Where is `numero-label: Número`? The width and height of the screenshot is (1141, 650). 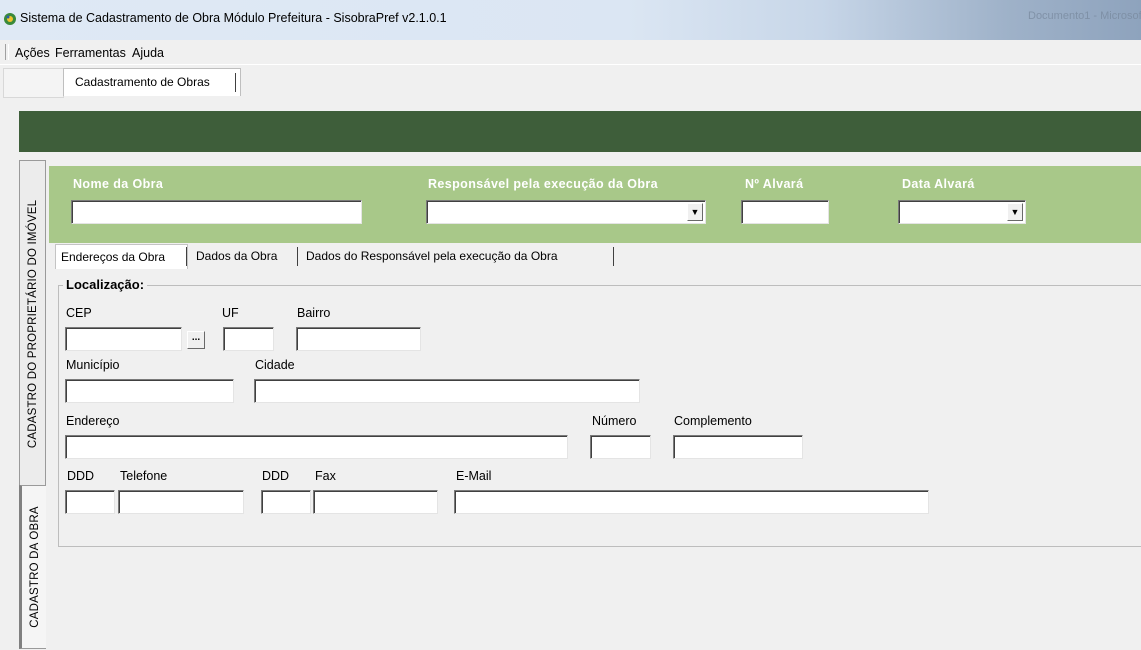 numero-label: Número is located at coordinates (614, 421).